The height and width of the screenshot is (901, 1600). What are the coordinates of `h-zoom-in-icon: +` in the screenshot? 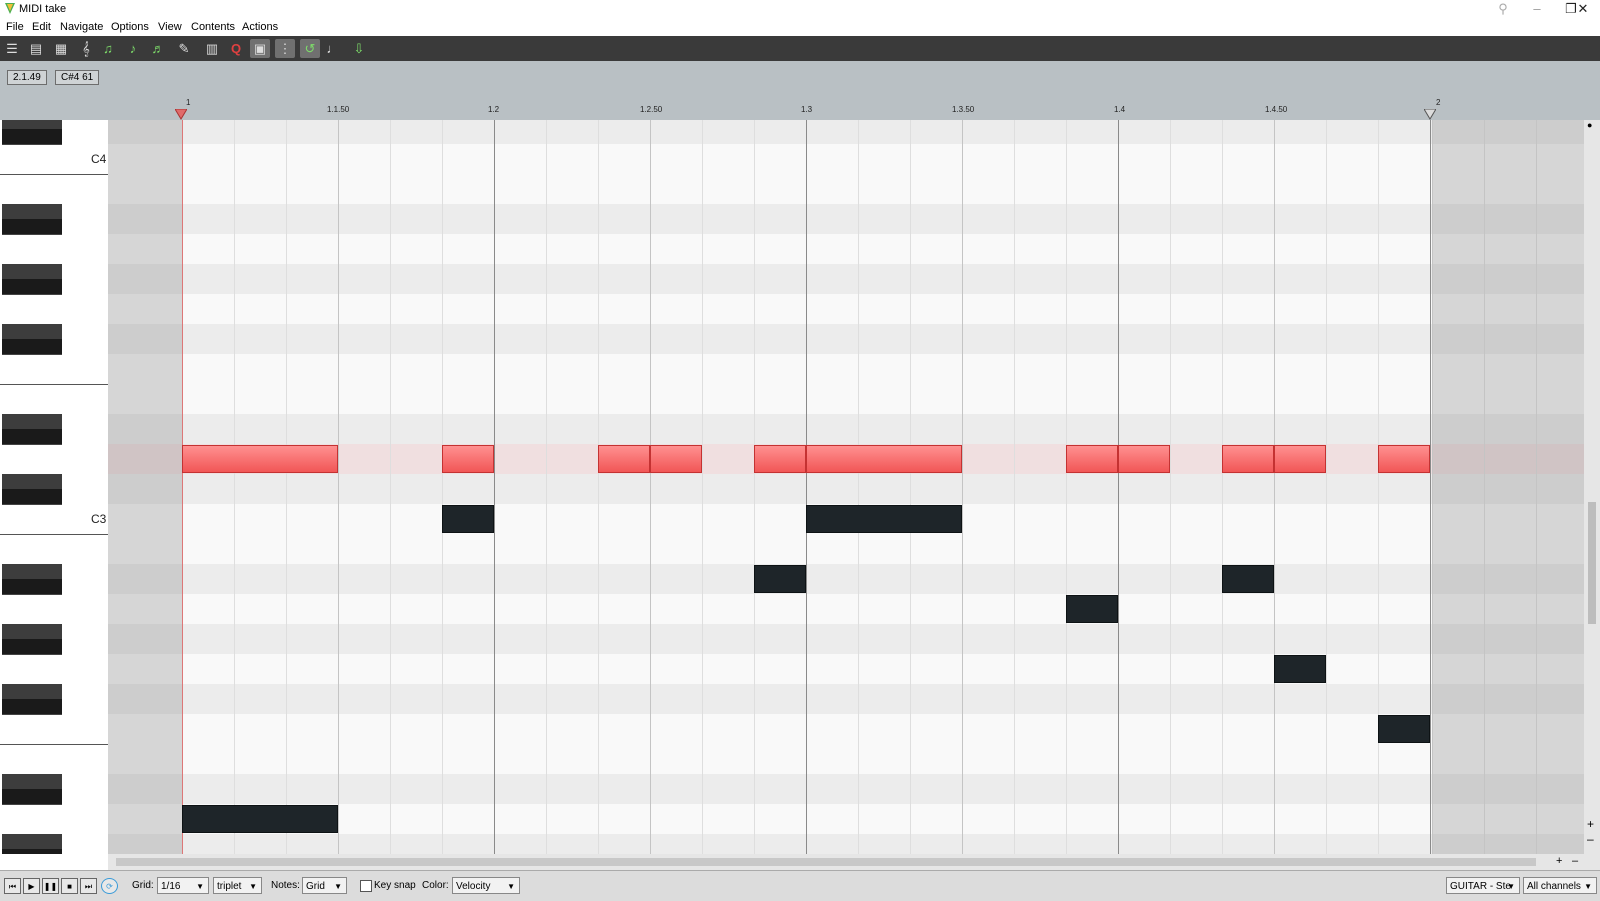 It's located at (1559, 861).